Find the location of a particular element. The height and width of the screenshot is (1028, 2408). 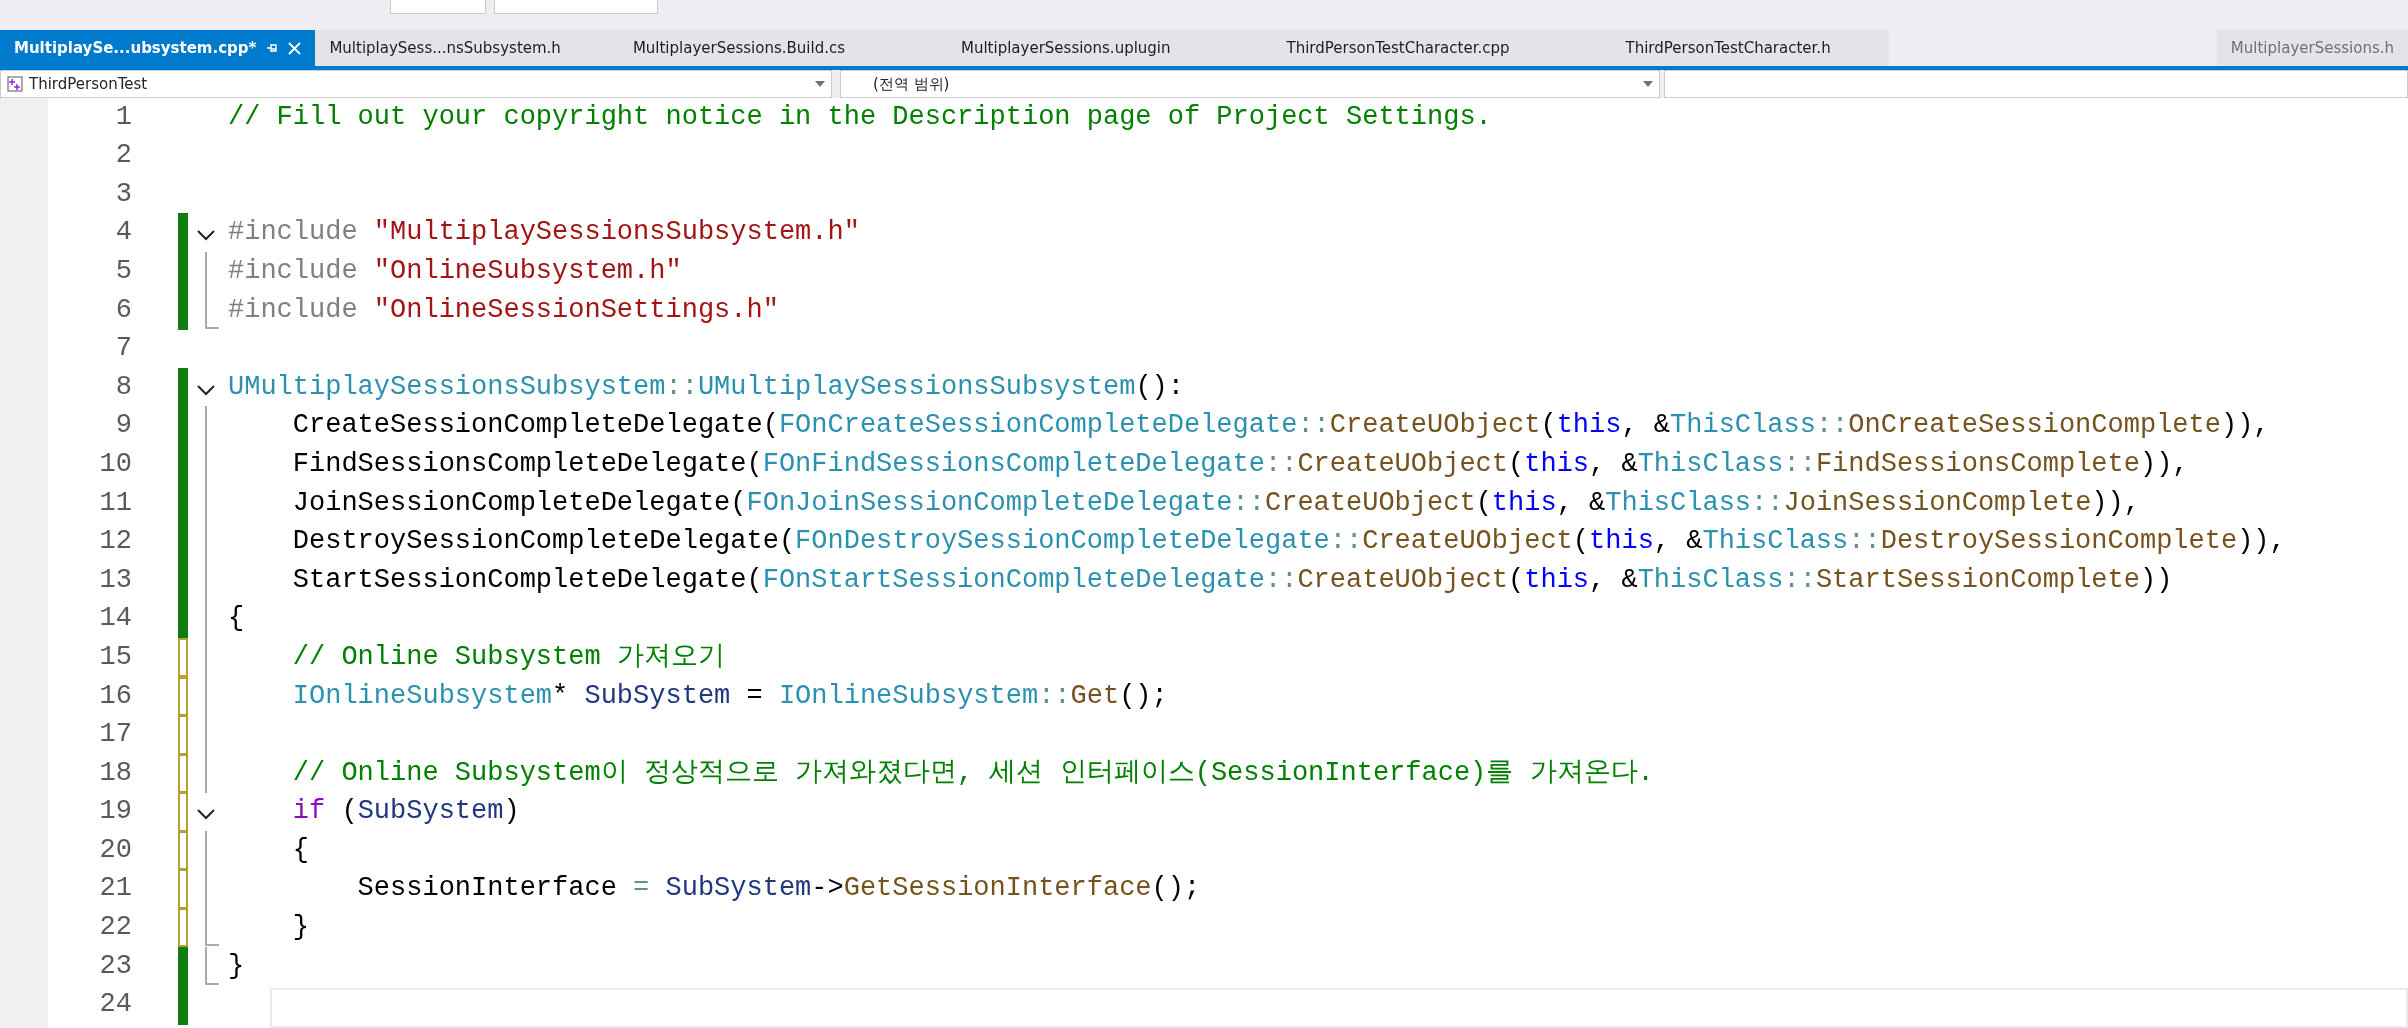

document-tab: MultiplayerSessions.Build.cs is located at coordinates (738, 48).